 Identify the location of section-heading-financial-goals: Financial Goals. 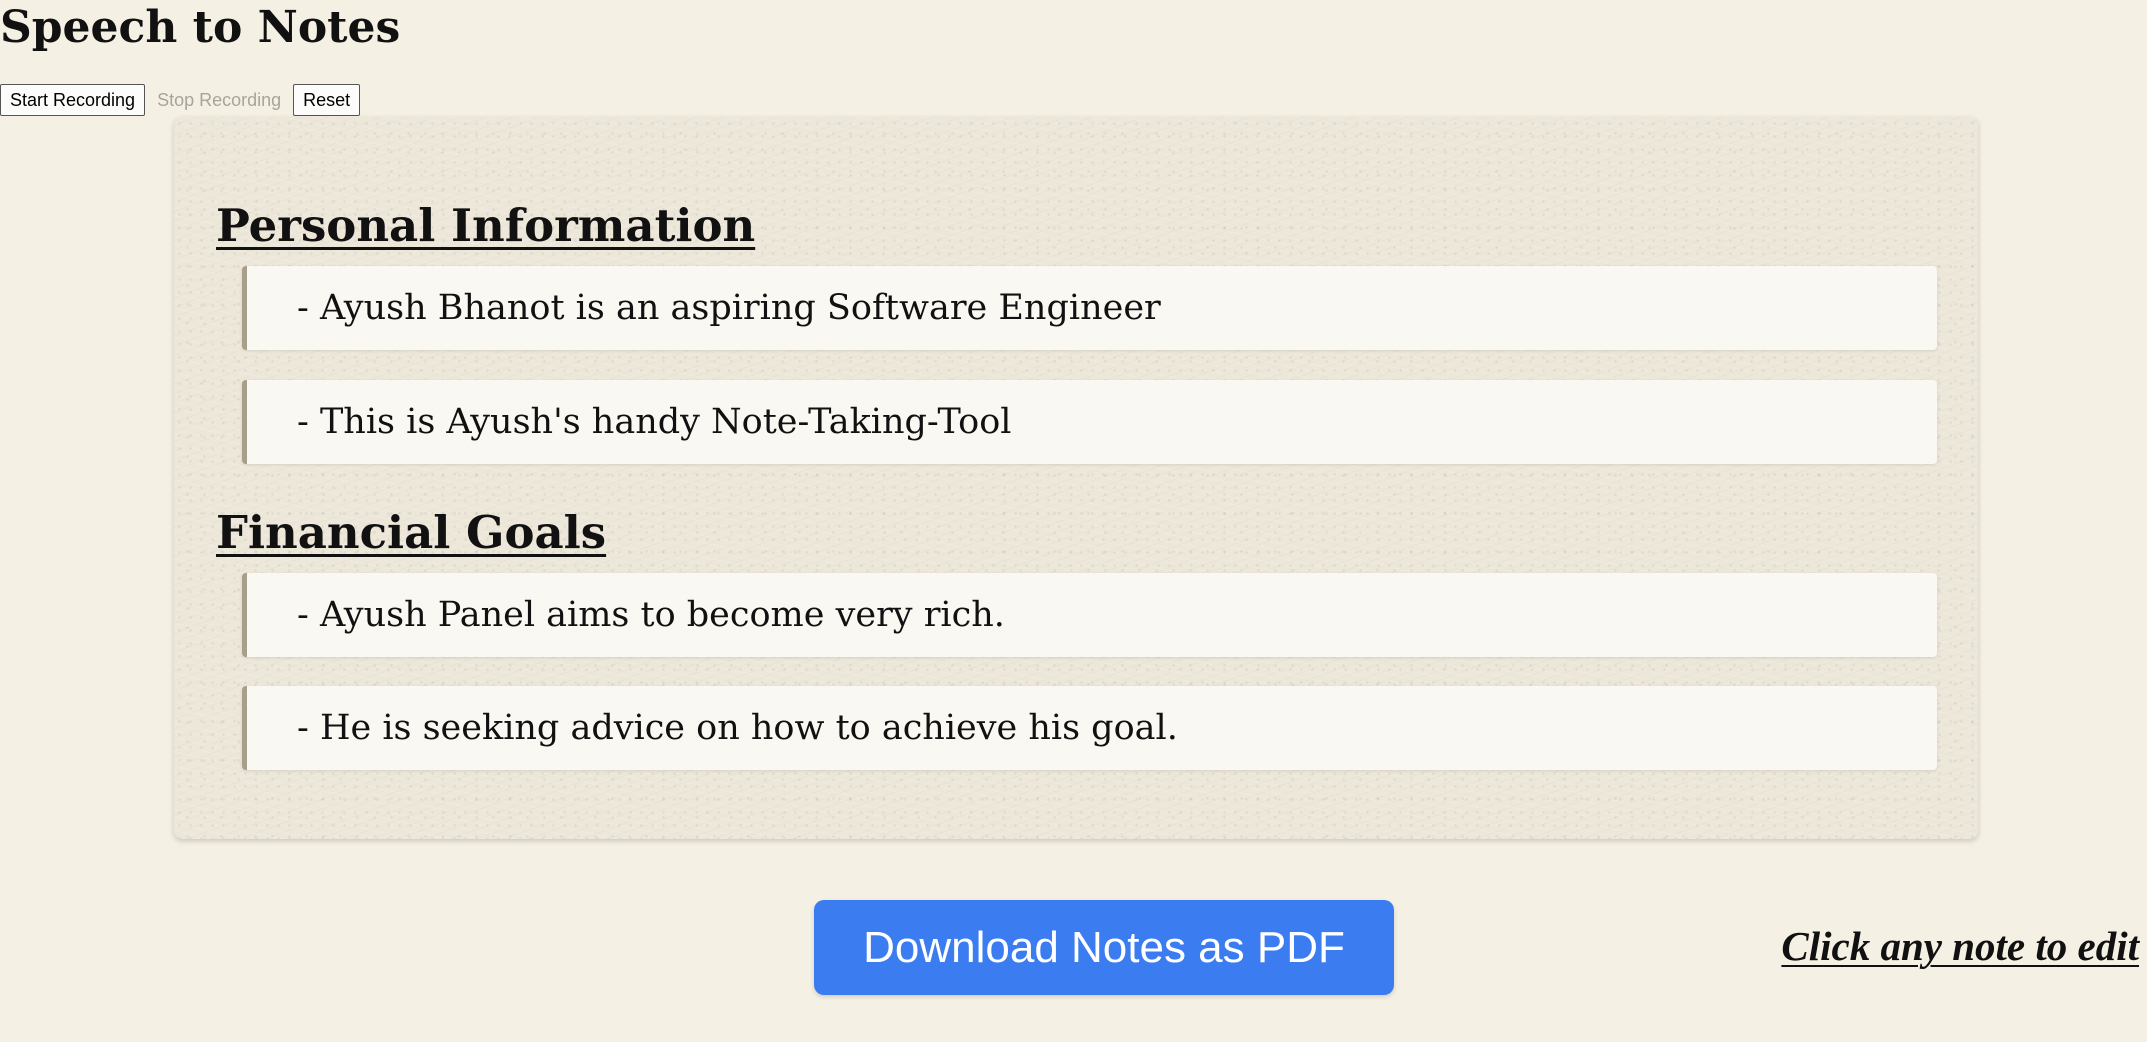
(411, 532).